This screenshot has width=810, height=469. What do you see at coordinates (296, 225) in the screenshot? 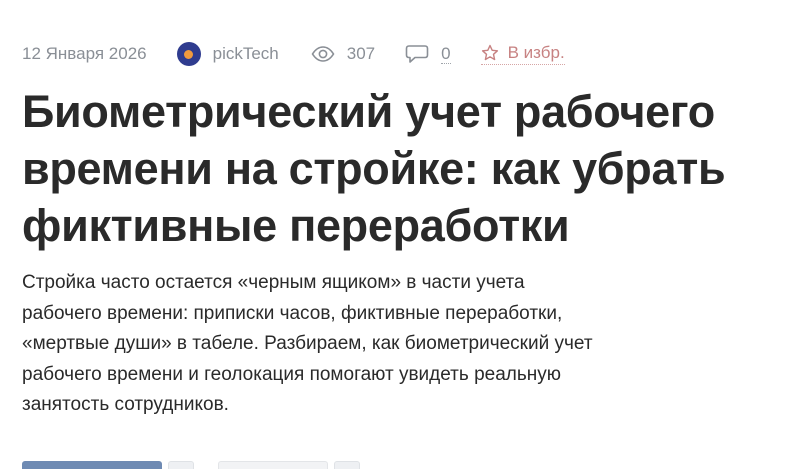
I see `title-line: фиктивные переработки` at bounding box center [296, 225].